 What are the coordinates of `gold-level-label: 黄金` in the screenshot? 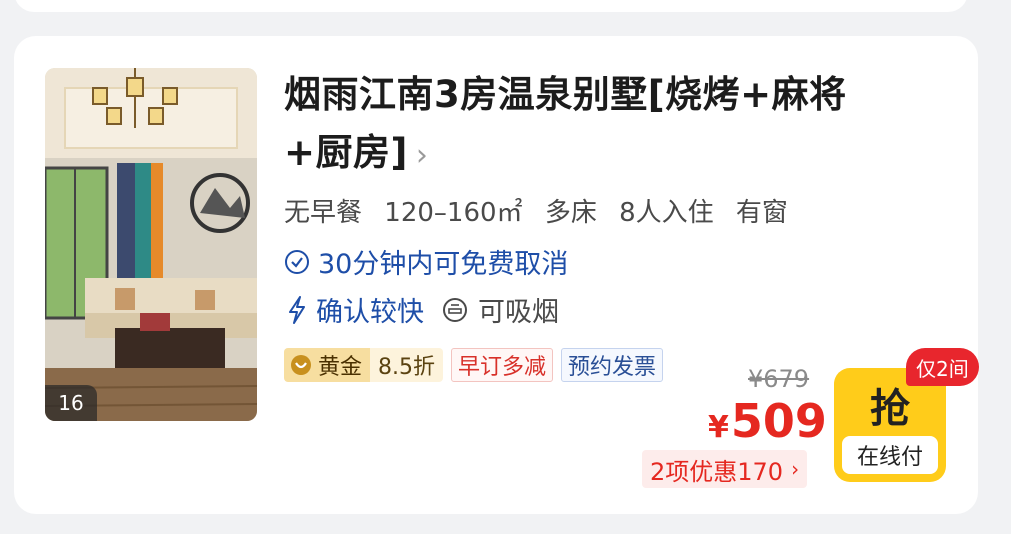 It's located at (340, 367).